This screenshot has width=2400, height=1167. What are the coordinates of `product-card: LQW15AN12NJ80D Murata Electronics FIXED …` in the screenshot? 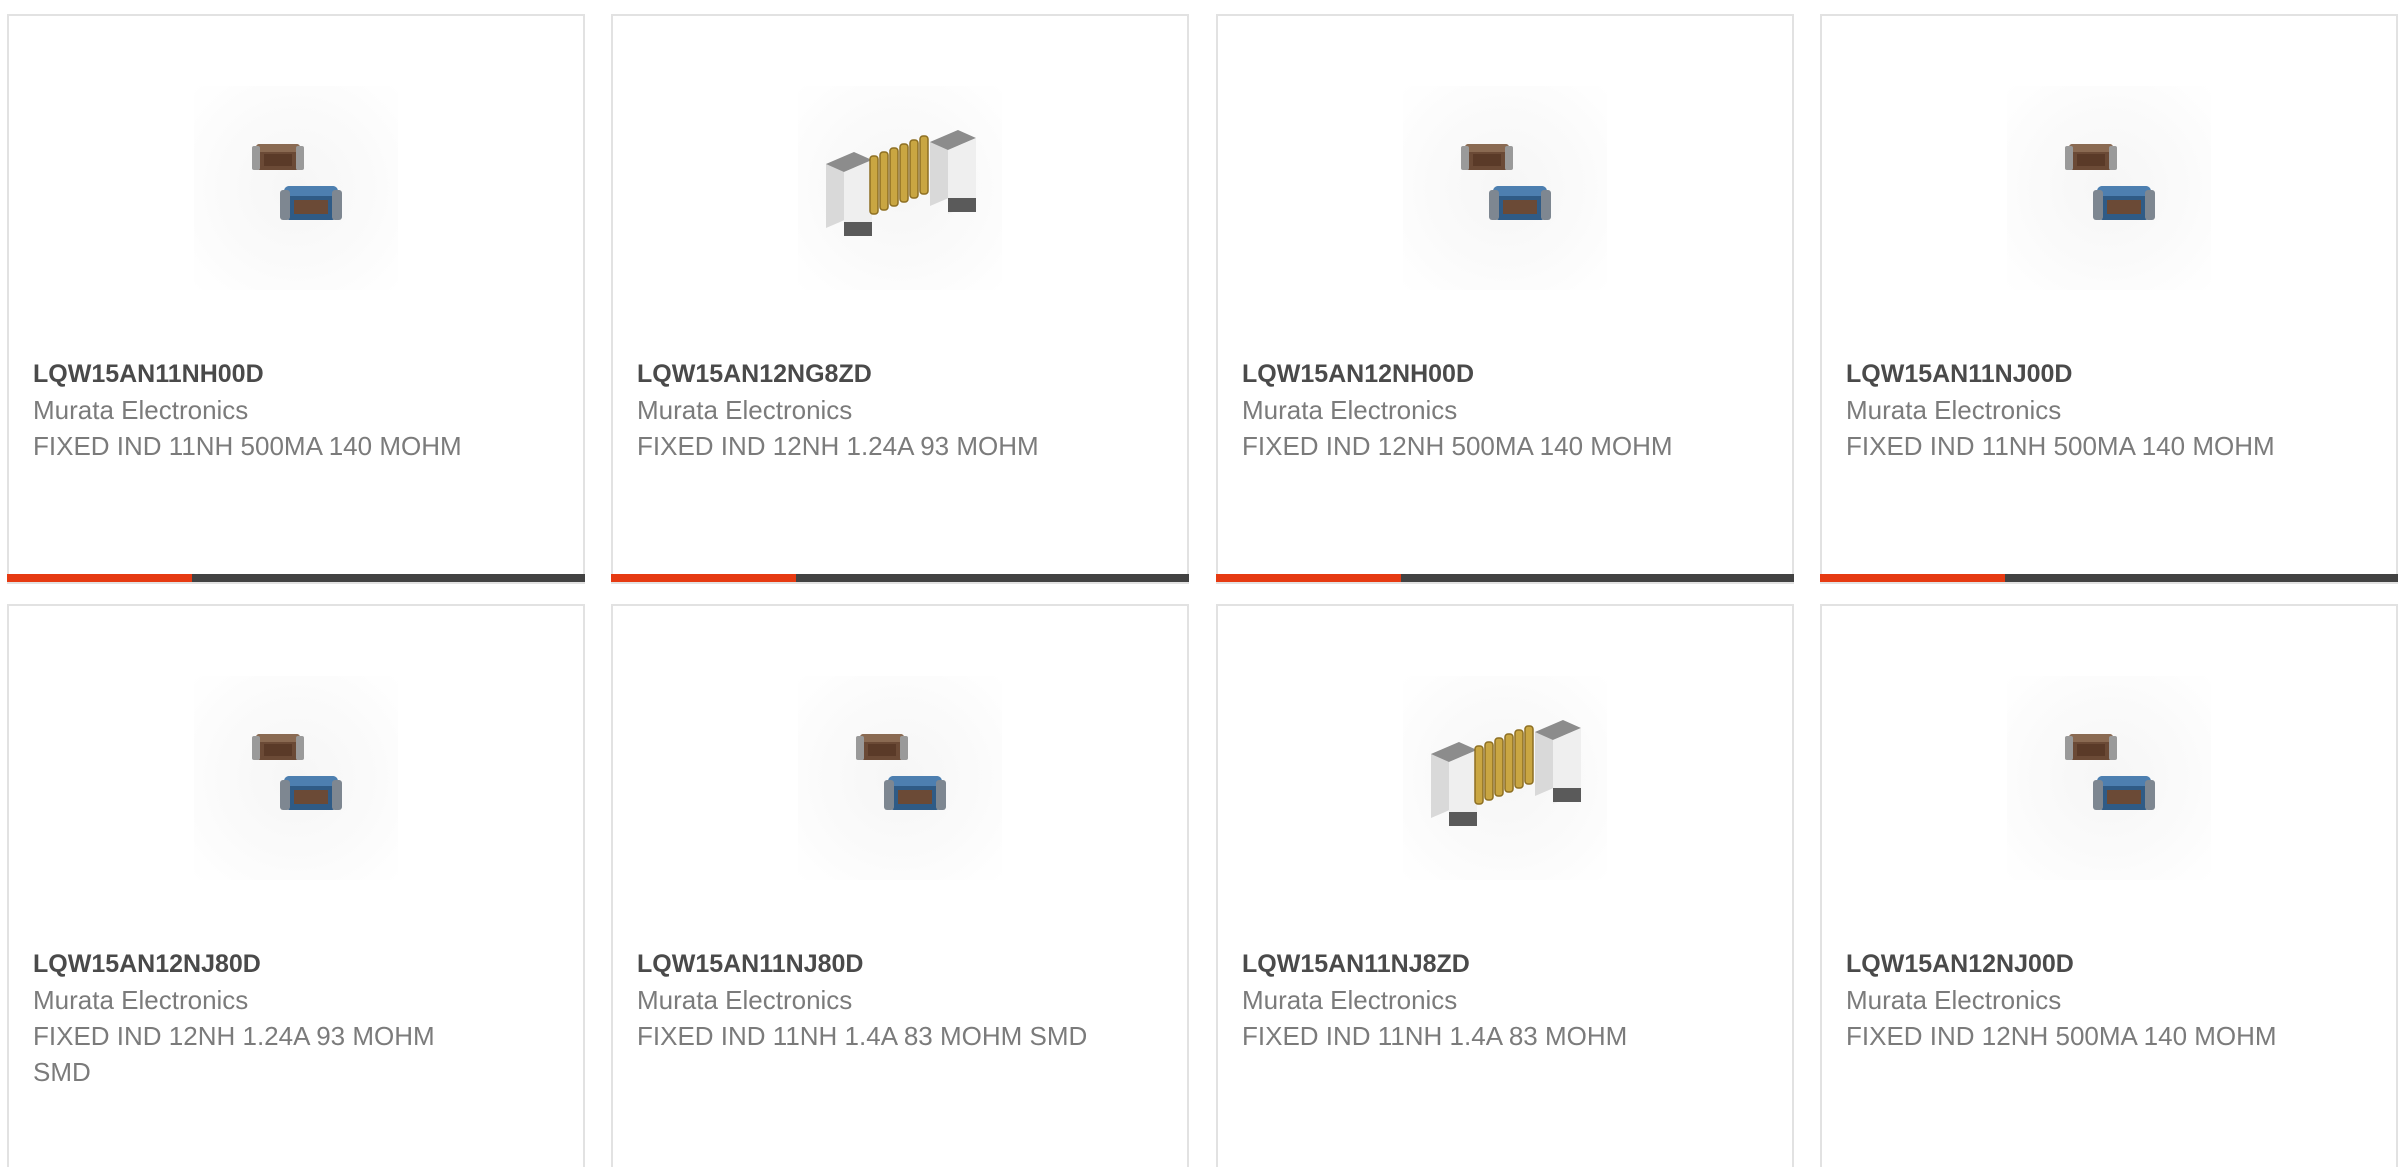 It's located at (296, 885).